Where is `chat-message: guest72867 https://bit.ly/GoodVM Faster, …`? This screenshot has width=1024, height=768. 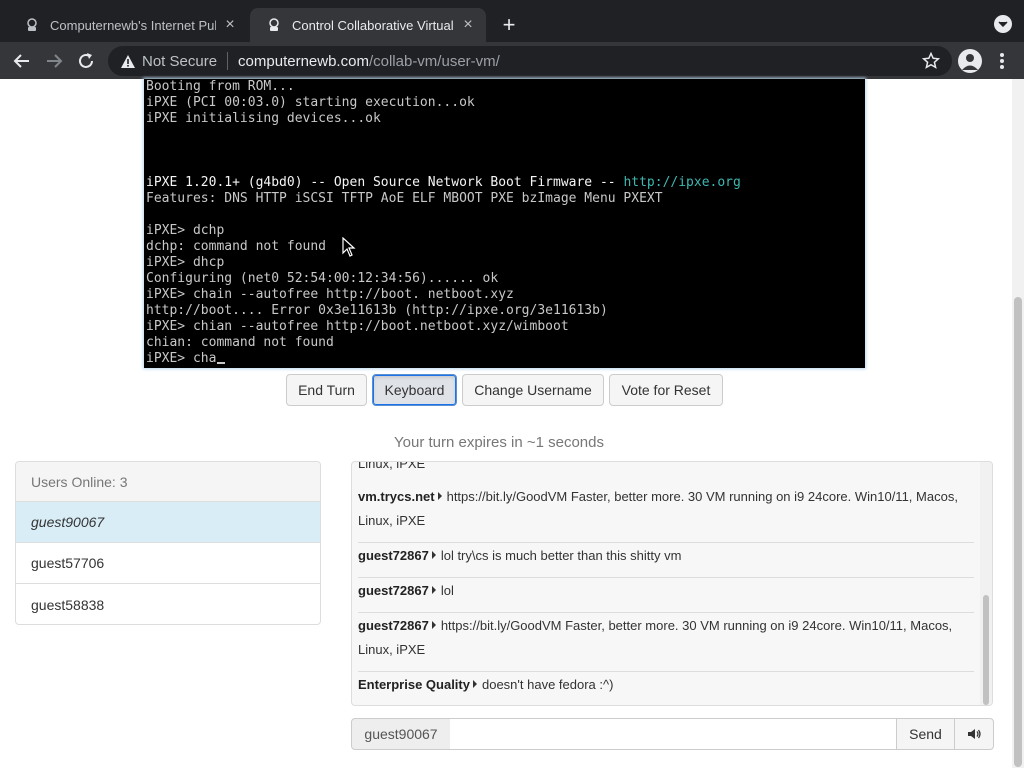
chat-message: guest72867 https://bit.ly/GoodVM Faster, … is located at coordinates (666, 643).